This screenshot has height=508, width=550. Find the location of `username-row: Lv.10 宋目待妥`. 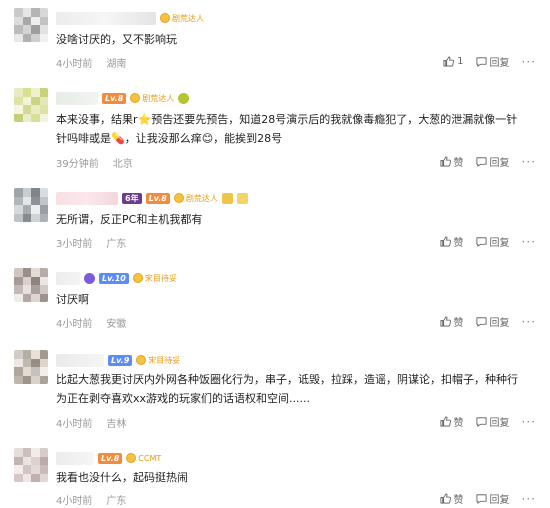

username-row: Lv.10 宋目待妥 is located at coordinates (116, 278).